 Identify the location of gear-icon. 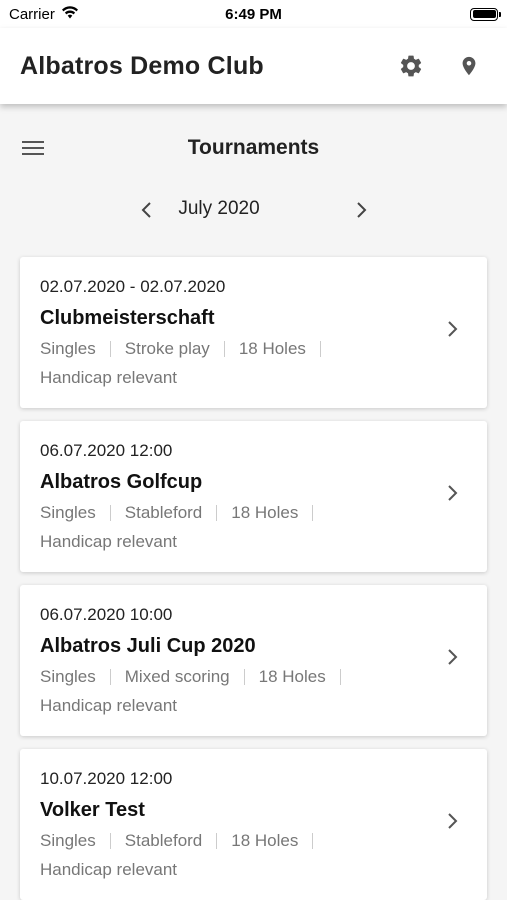
(411, 66).